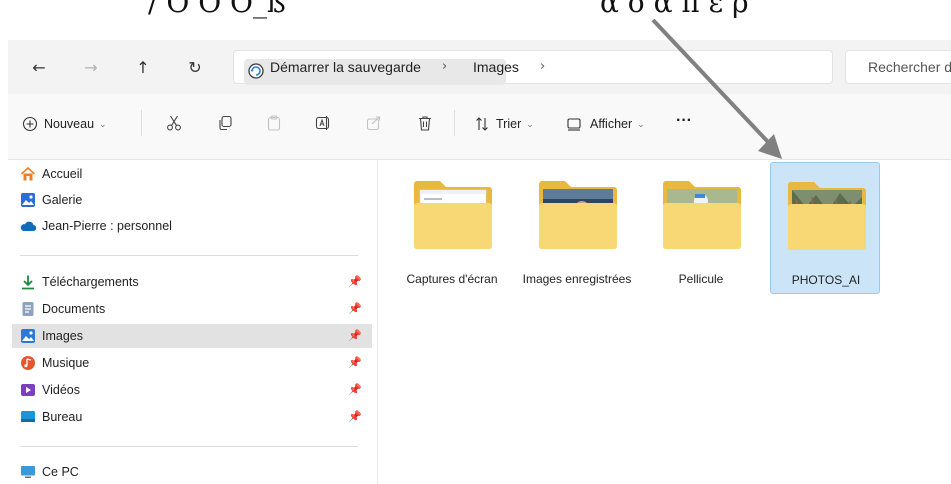 This screenshot has width=951, height=484. I want to click on new-button-label: Nouveau, so click(69, 124).